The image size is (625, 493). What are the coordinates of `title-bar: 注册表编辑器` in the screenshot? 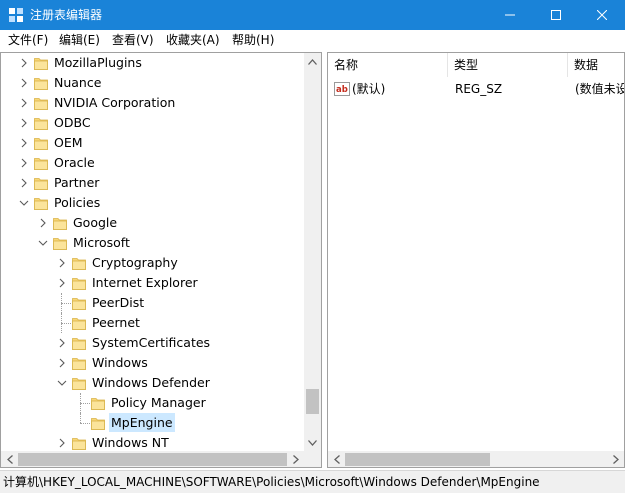 It's located at (312, 15).